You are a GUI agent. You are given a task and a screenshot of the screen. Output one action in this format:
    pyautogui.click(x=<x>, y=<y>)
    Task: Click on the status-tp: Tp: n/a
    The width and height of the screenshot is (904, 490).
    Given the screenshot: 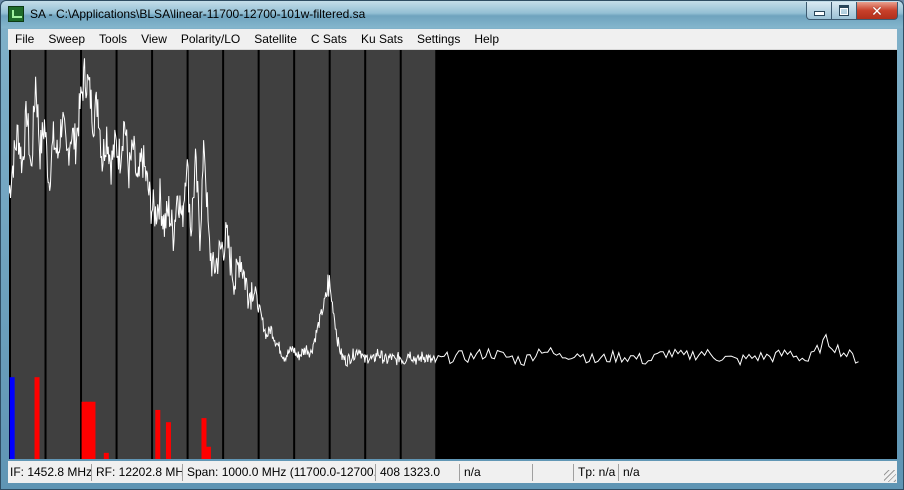 What is the action you would take?
    pyautogui.click(x=597, y=472)
    